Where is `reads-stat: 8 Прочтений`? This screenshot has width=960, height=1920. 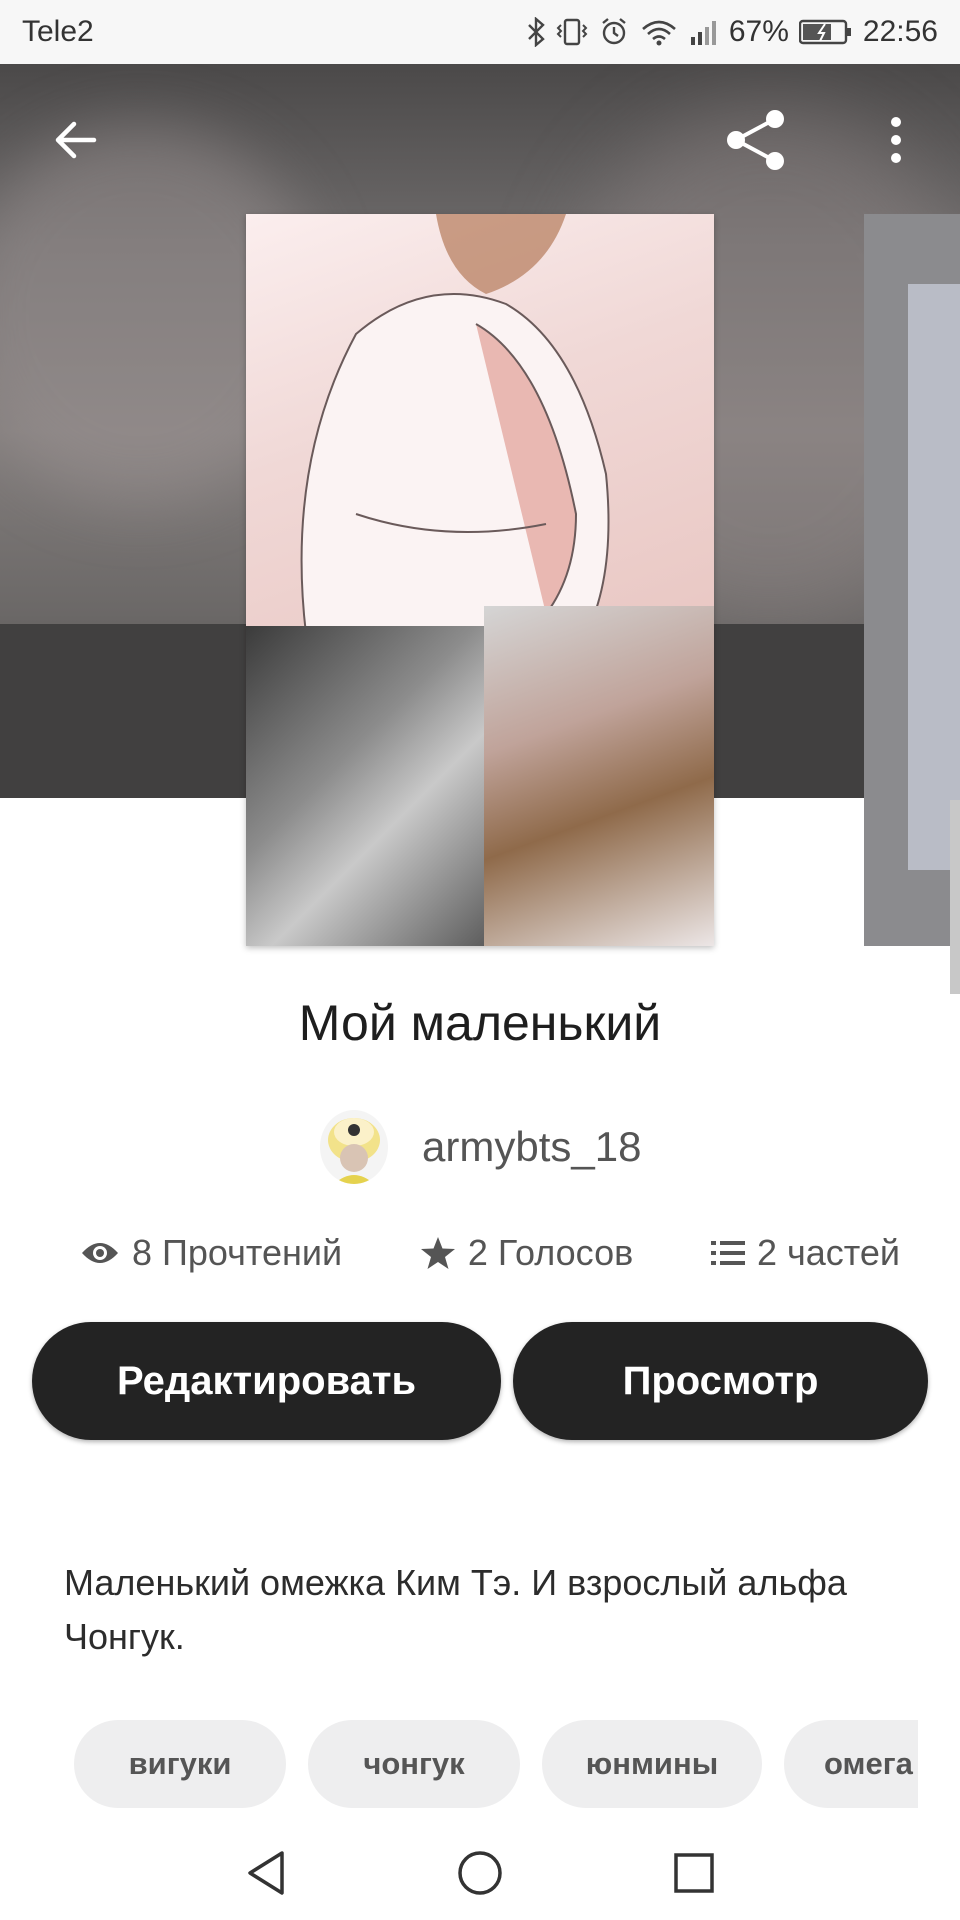
reads-stat: 8 Прочтений is located at coordinates (211, 1253).